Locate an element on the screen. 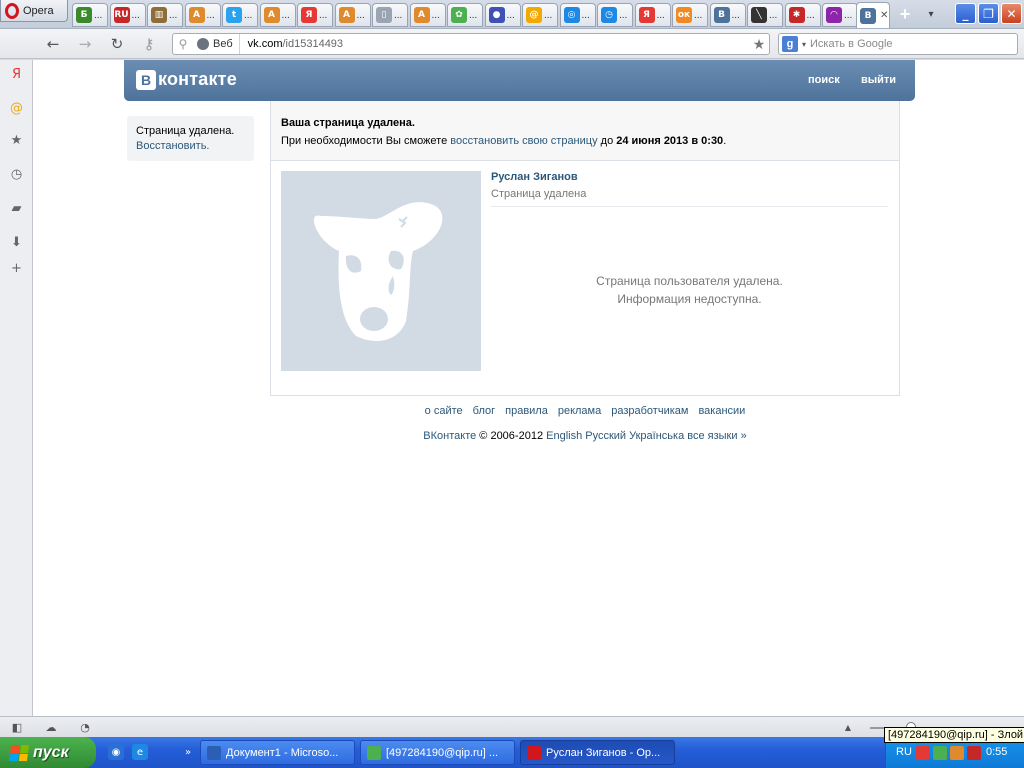 The height and width of the screenshot is (768, 1024). panel-toggle-icon: ◧ is located at coordinates (17, 727).